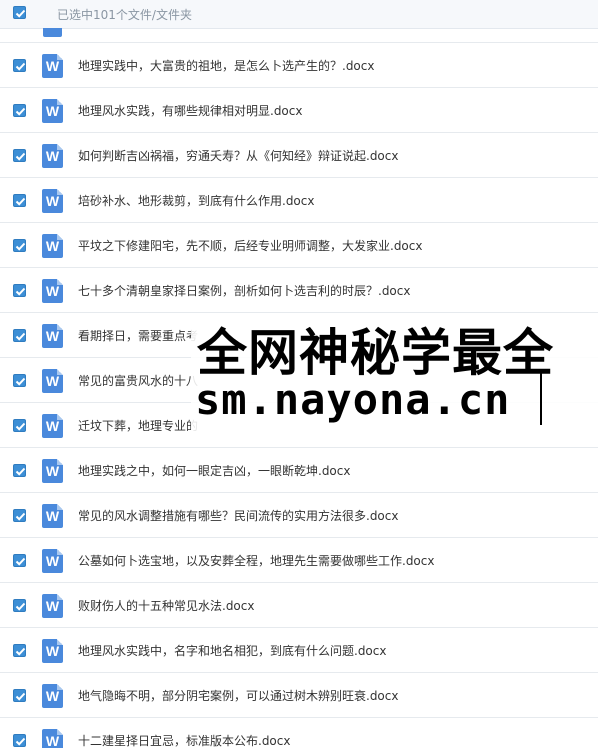 Image resolution: width=598 pixels, height=748 pixels. I want to click on file-row: W 培砂补水、地形裁剪，到底有什么作用.docx, so click(299, 200).